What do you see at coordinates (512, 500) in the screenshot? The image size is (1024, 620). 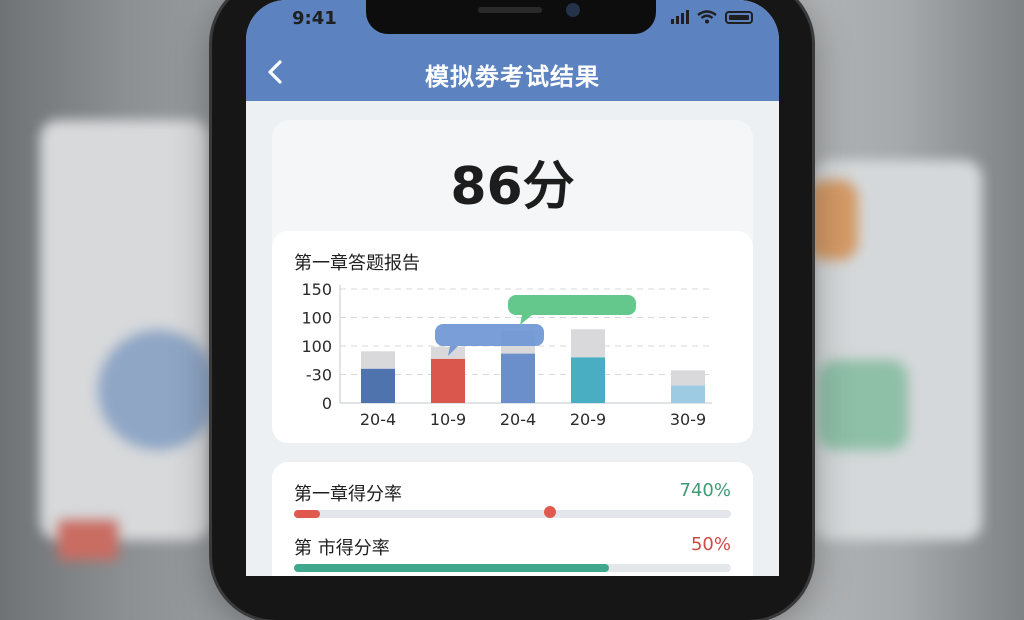 I see `rate-row-chapter-1: 第一章得分率 740%` at bounding box center [512, 500].